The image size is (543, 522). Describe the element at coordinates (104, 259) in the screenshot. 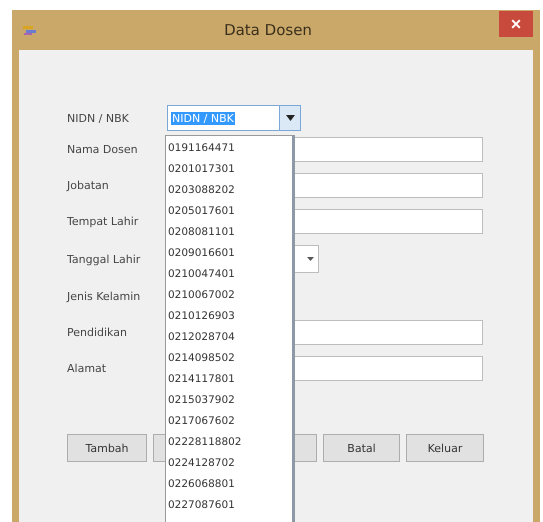

I see `field-label: Tanggal Lahir` at that location.